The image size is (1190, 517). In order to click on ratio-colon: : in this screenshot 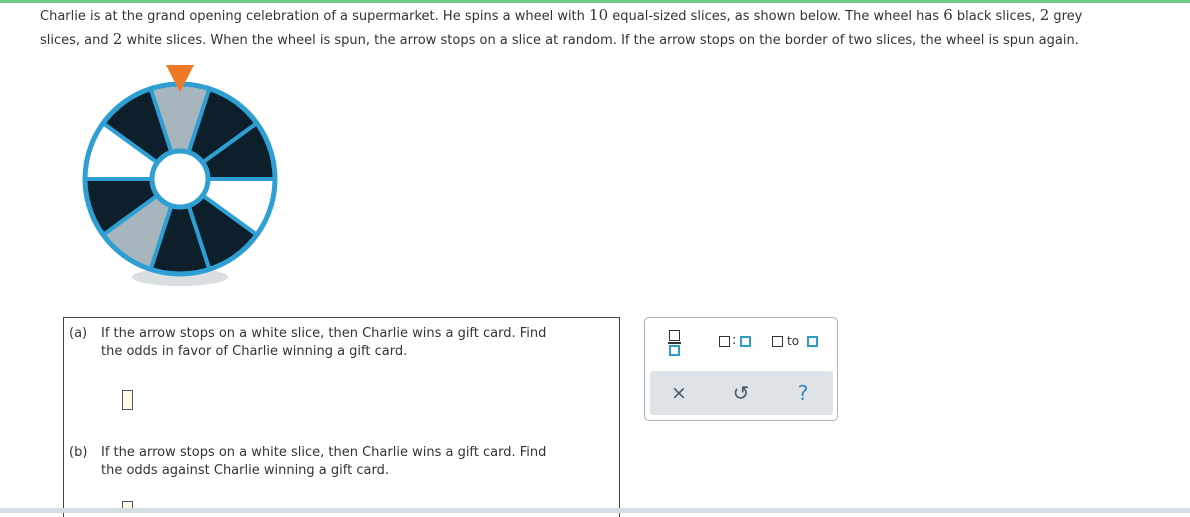, I will do `click(734, 340)`.